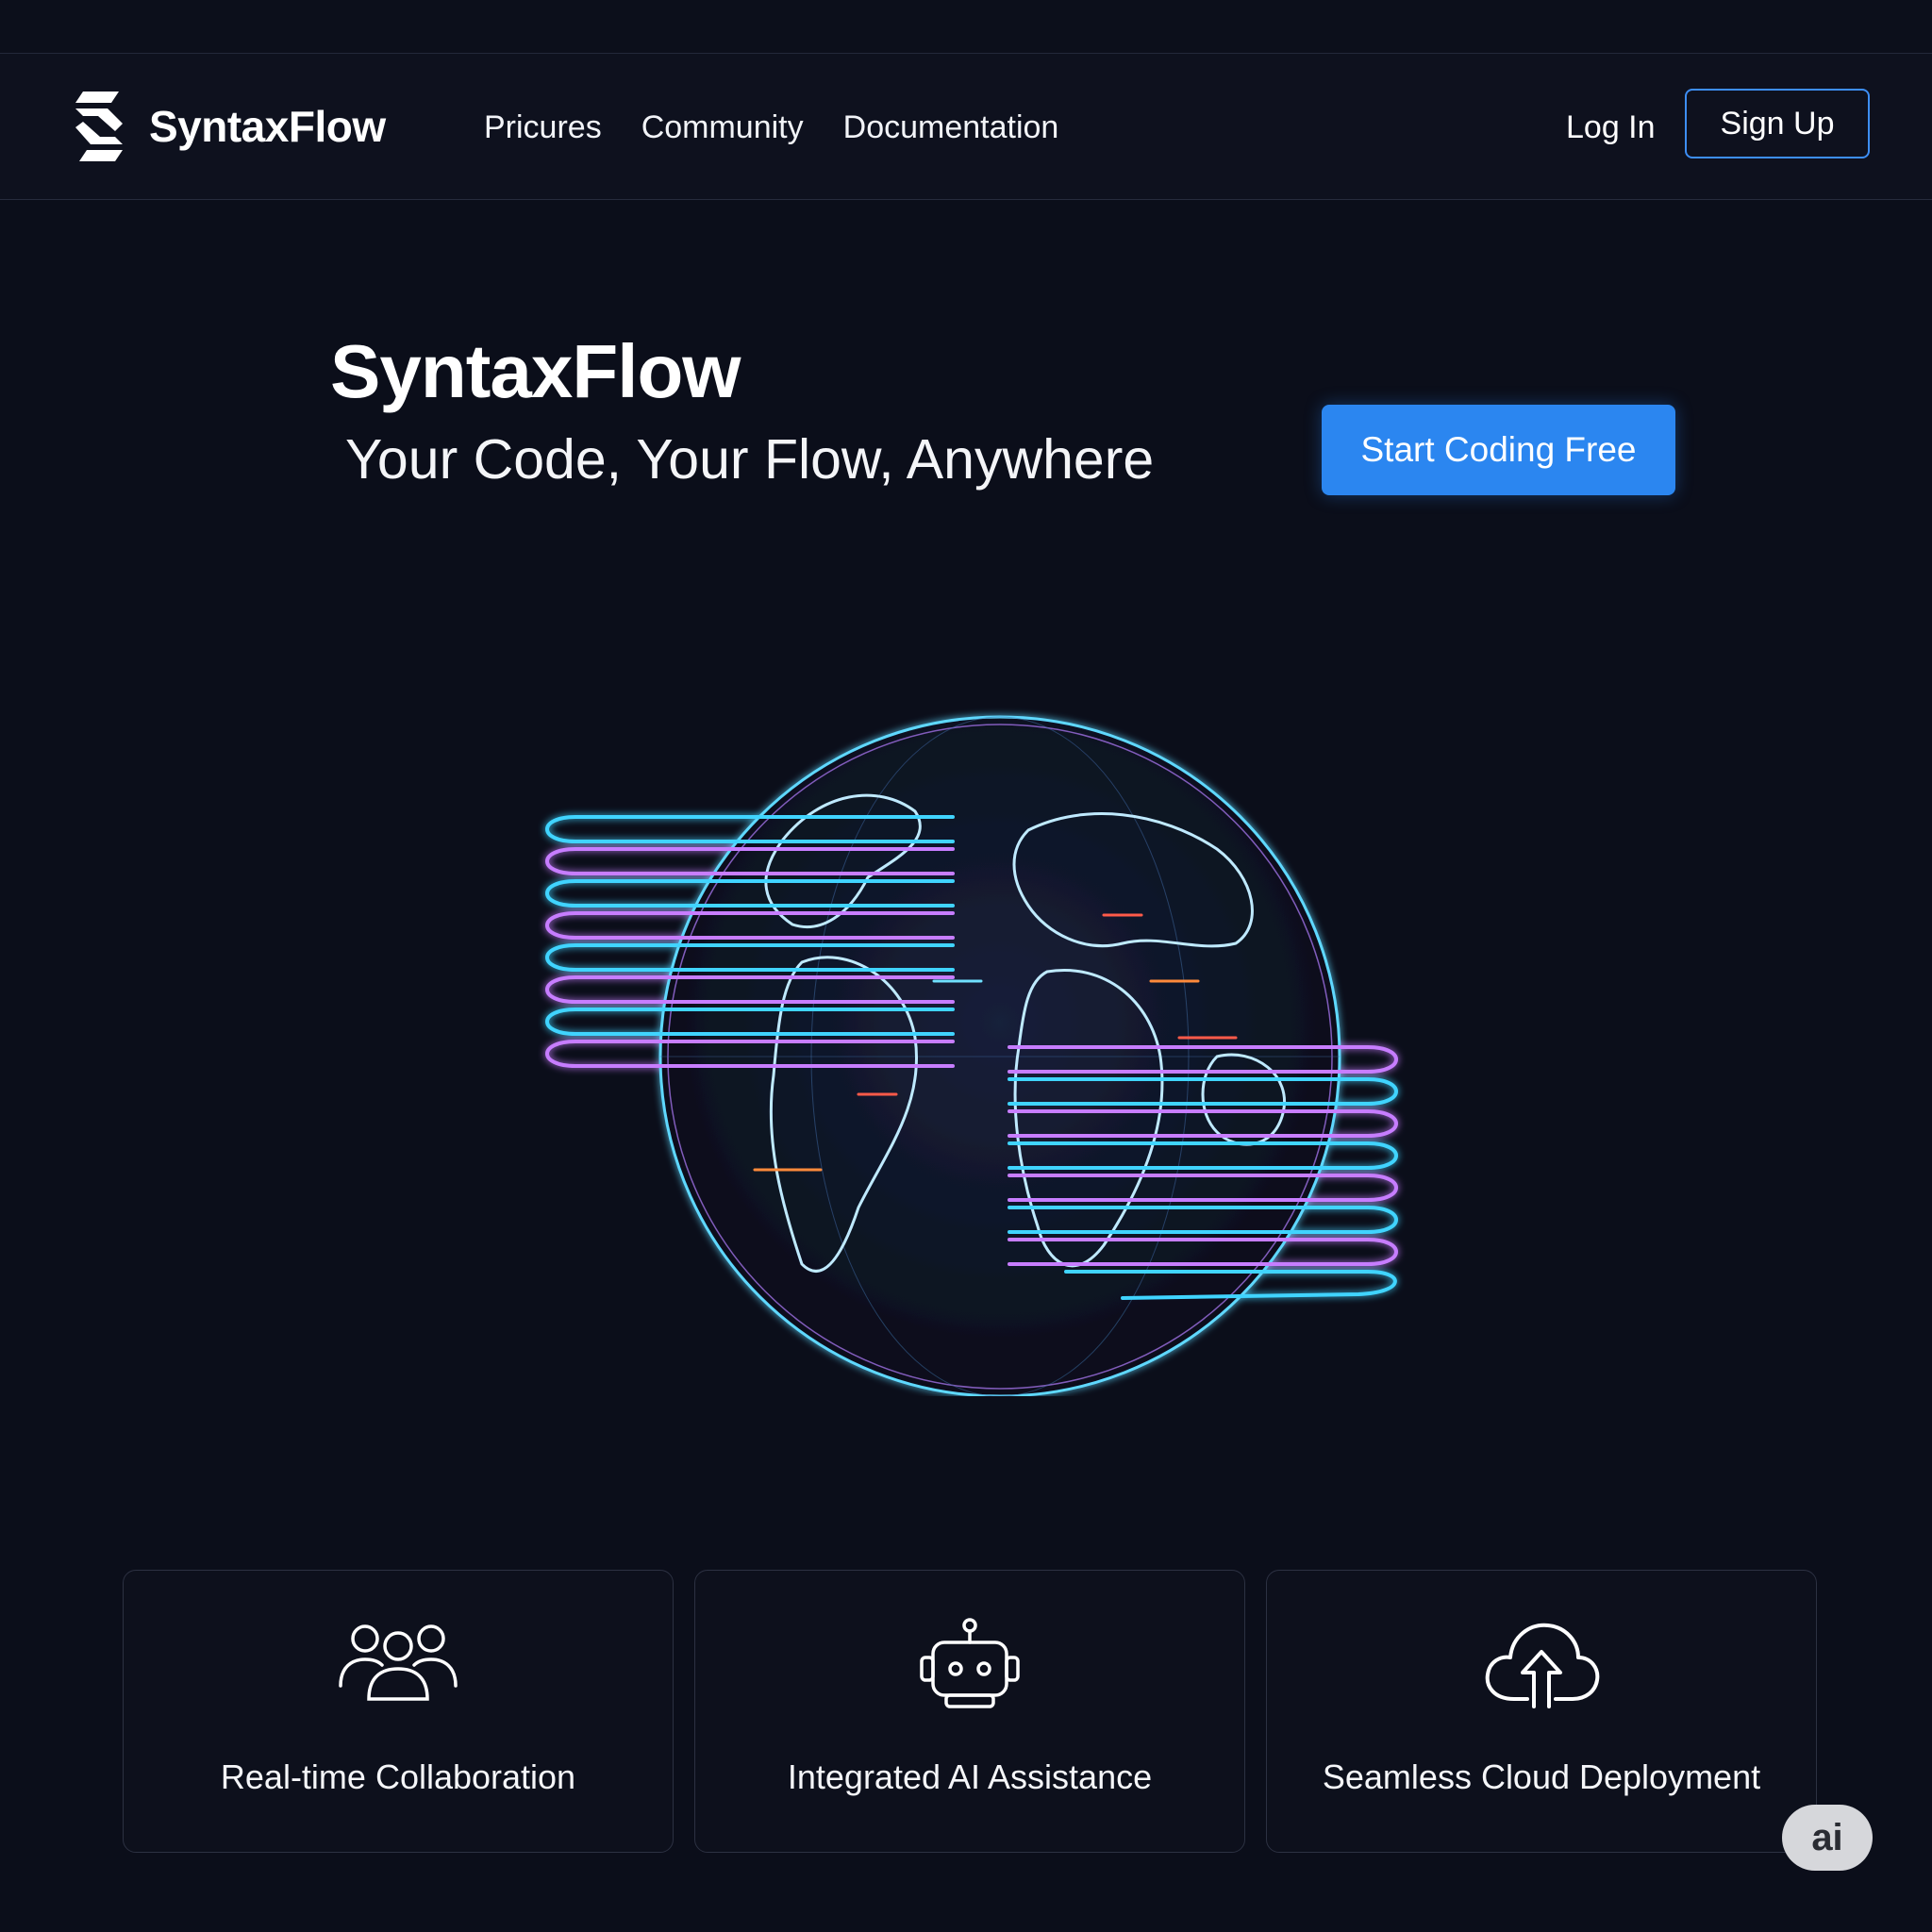 The image size is (1932, 1932). I want to click on nav-link-documentation: Documentation, so click(951, 127).